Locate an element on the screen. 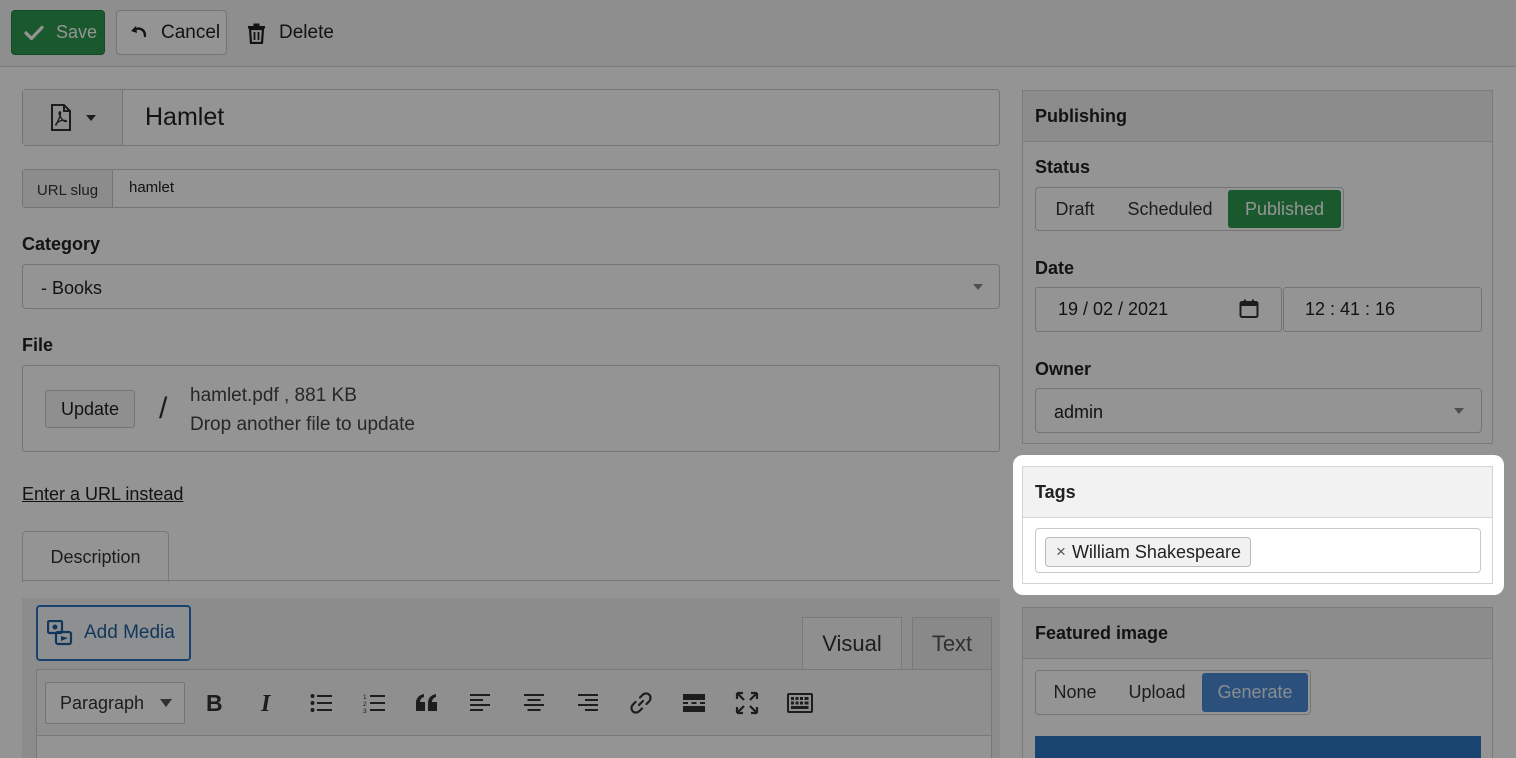 The image size is (1516, 758). add-media-label: Add Media is located at coordinates (129, 632).